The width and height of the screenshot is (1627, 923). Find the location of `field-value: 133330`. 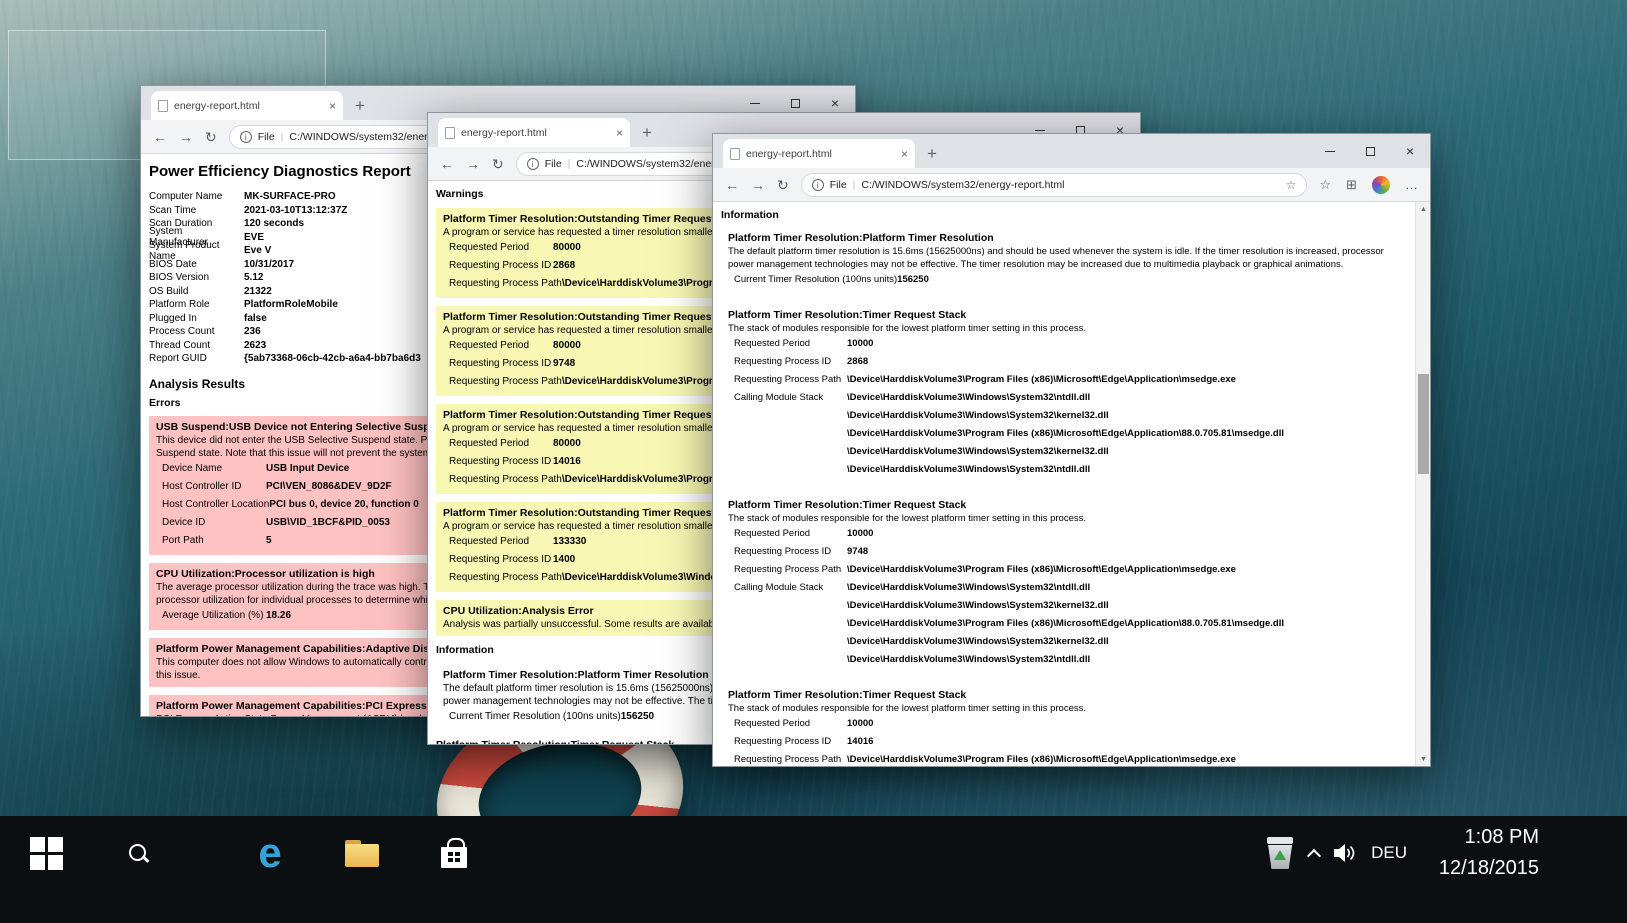

field-value: 133330 is located at coordinates (570, 541).